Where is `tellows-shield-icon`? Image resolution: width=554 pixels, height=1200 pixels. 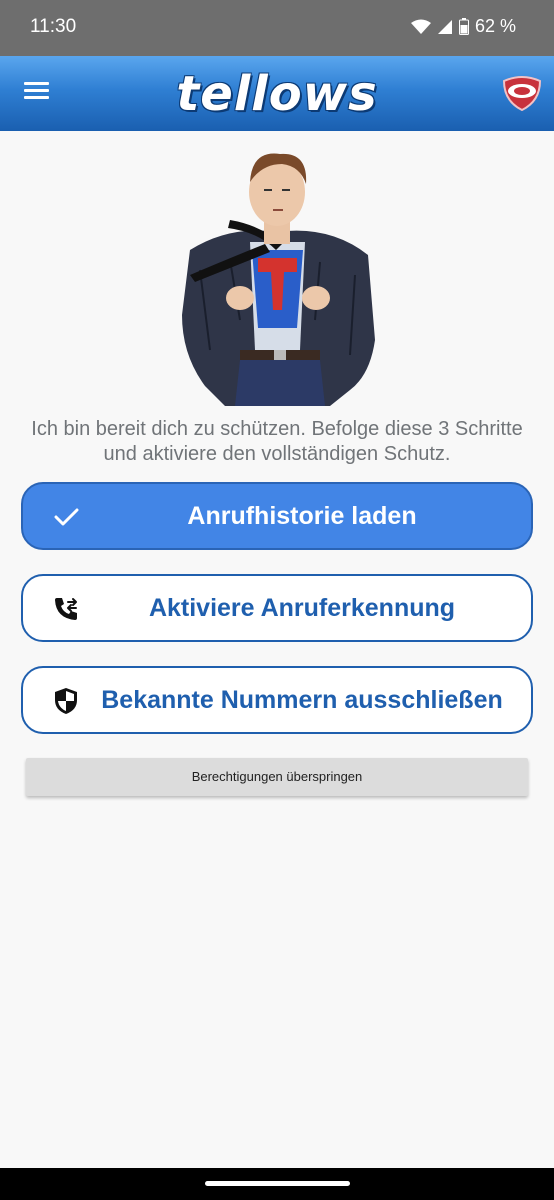 tellows-shield-icon is located at coordinates (522, 93).